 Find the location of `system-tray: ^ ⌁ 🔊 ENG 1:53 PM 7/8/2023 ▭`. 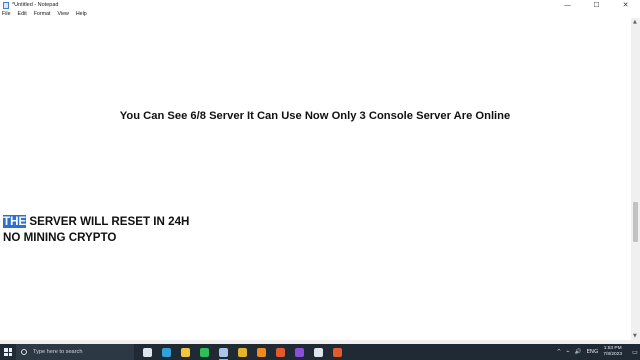

system-tray: ^ ⌁ 🔊 ENG 1:53 PM 7/8/2023 ▭ is located at coordinates (598, 352).